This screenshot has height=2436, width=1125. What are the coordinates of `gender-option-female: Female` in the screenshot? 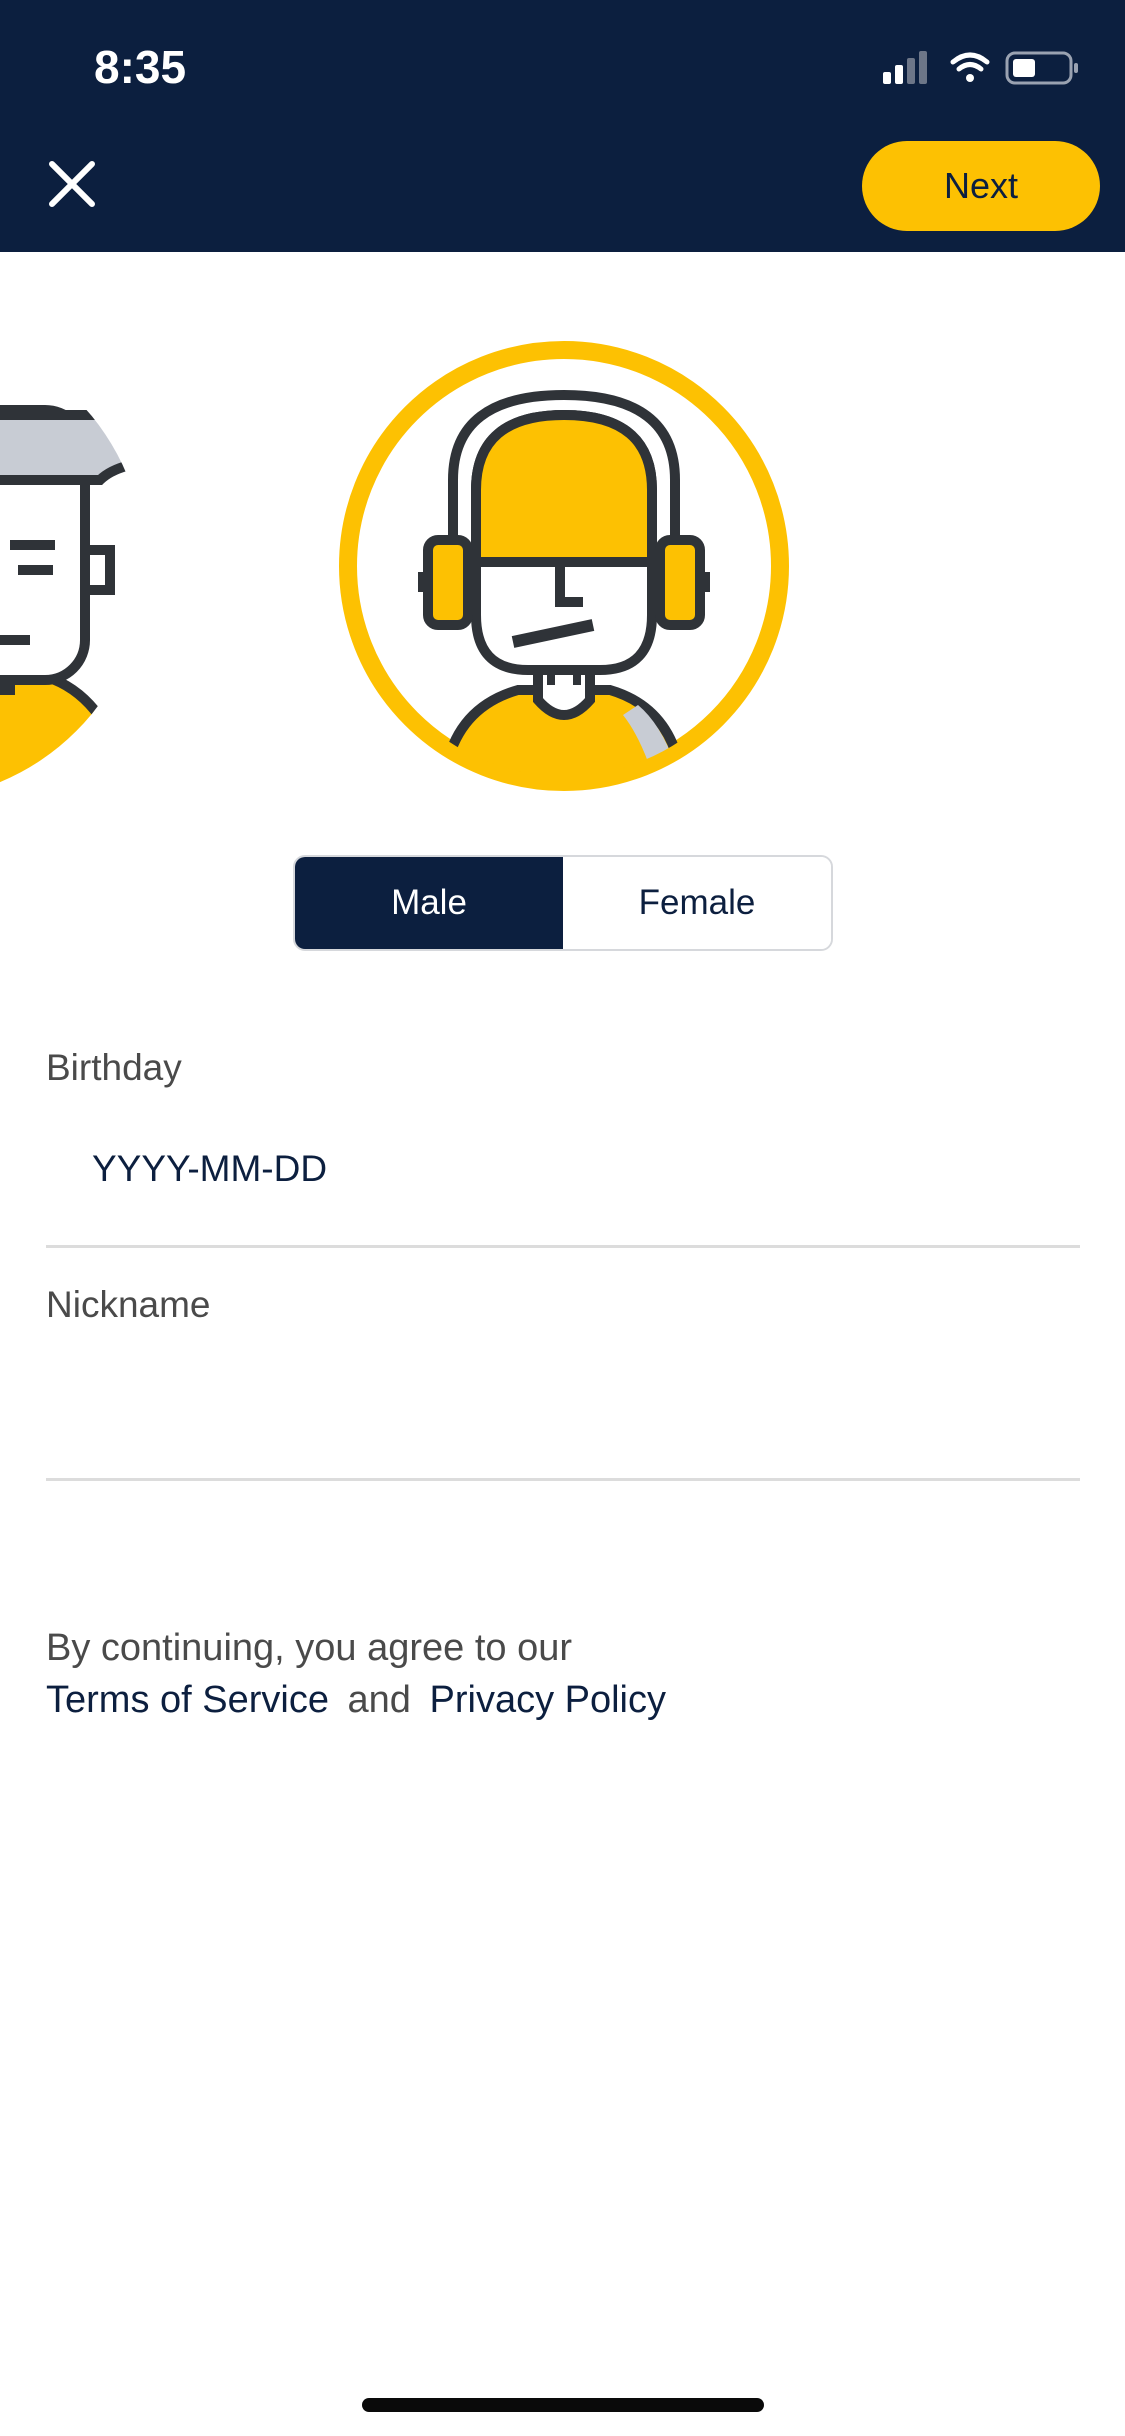 It's located at (697, 903).